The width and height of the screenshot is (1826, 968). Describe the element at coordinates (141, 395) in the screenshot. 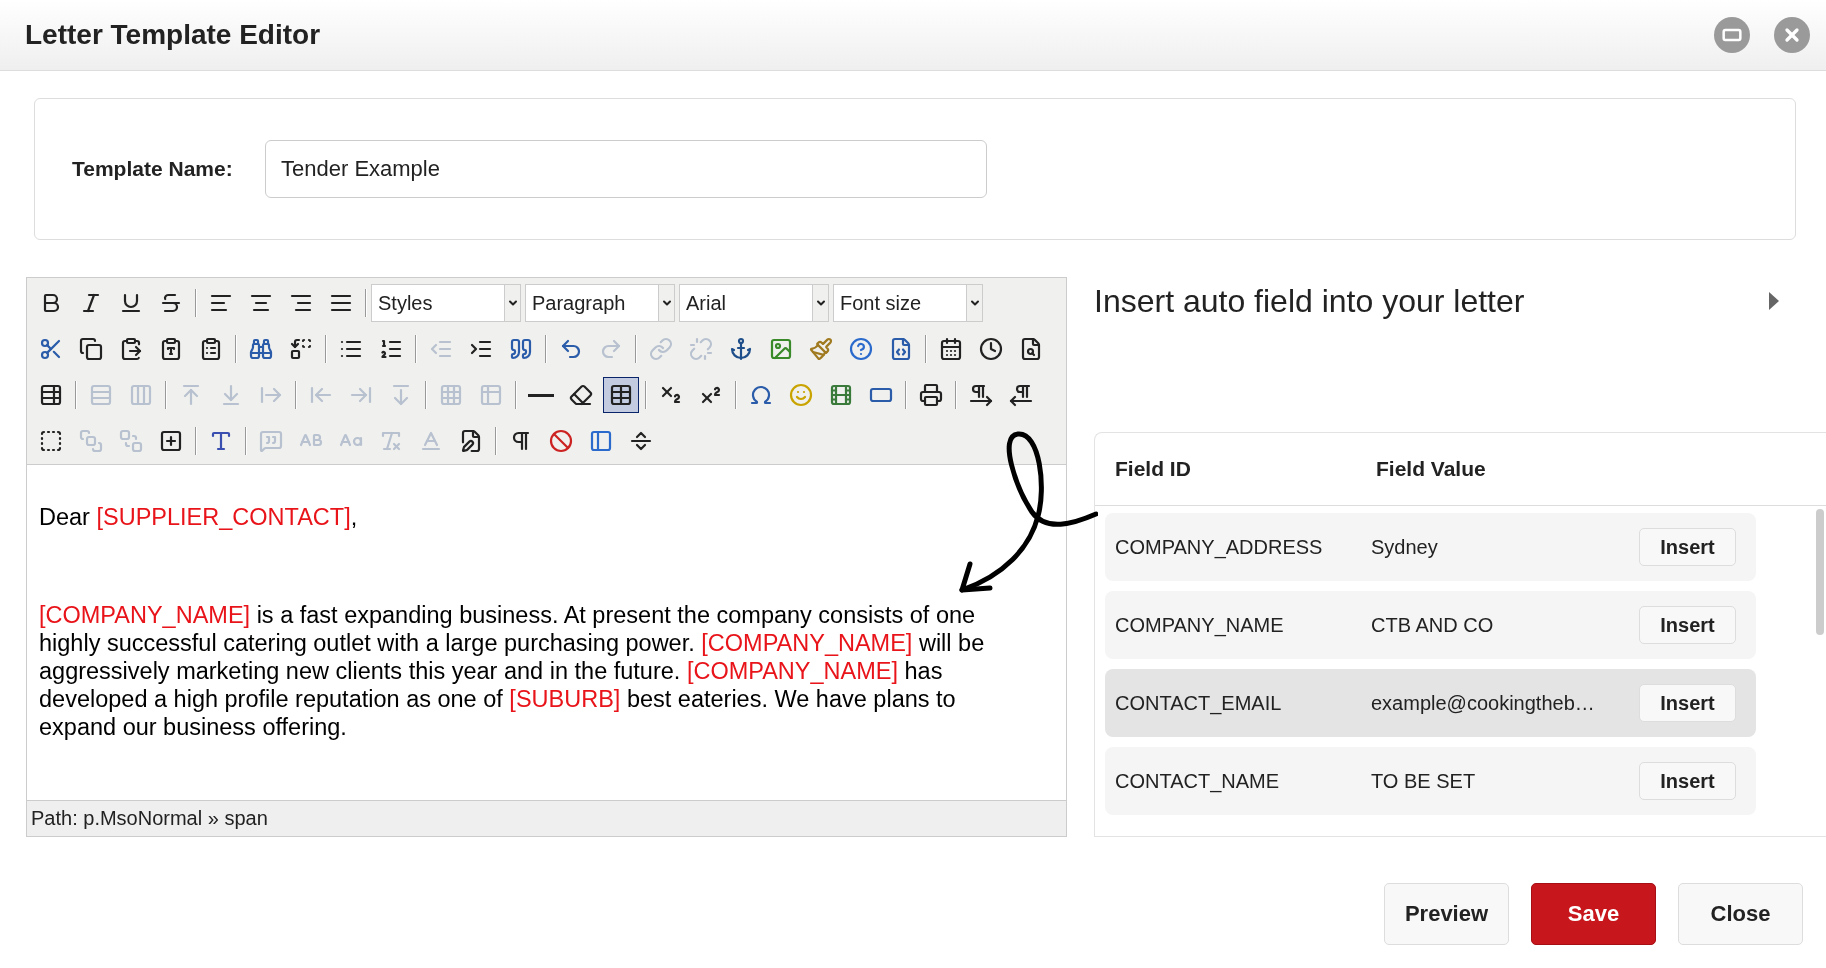

I see `cell-props-icon` at that location.